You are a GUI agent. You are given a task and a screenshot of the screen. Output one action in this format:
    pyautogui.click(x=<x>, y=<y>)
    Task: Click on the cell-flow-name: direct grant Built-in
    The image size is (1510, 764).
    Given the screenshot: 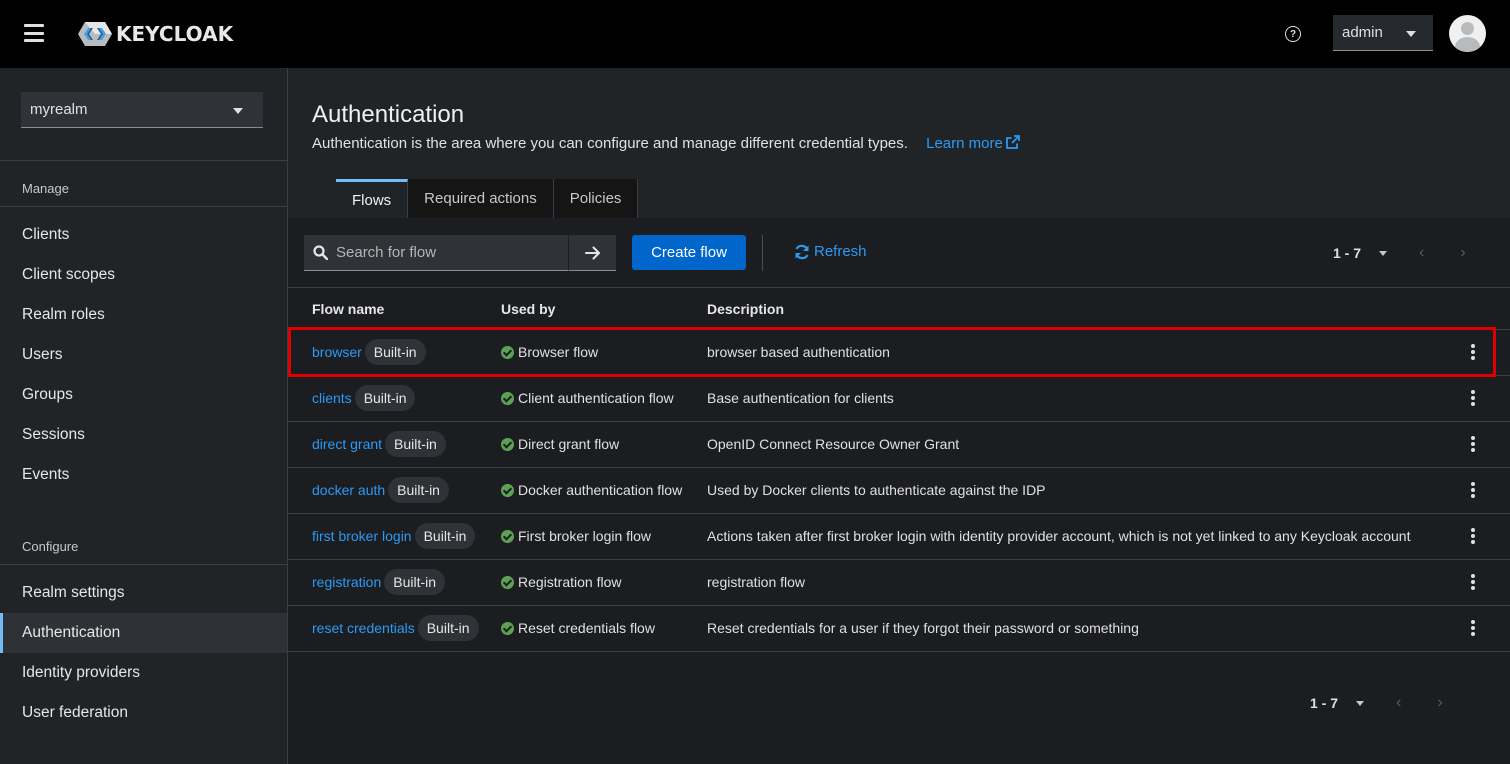 What is the action you would take?
    pyautogui.click(x=394, y=444)
    